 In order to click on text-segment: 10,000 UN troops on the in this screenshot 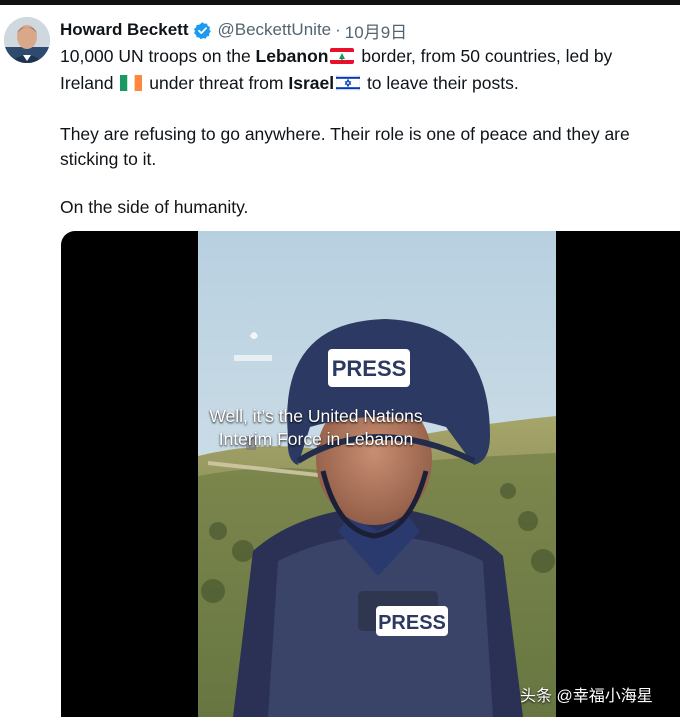, I will do `click(158, 56)`.